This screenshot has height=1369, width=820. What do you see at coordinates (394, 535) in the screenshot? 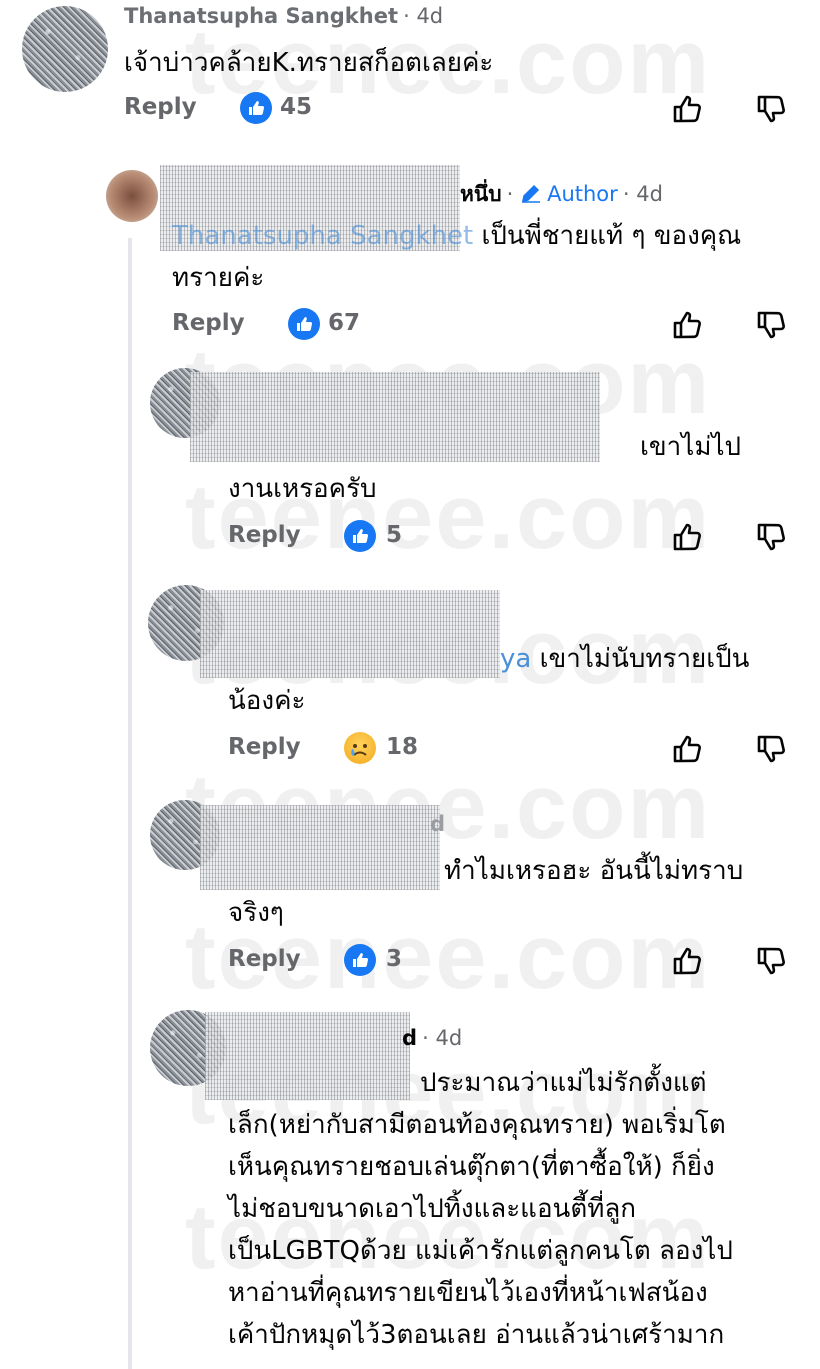
I see `reaction-count: 5` at bounding box center [394, 535].